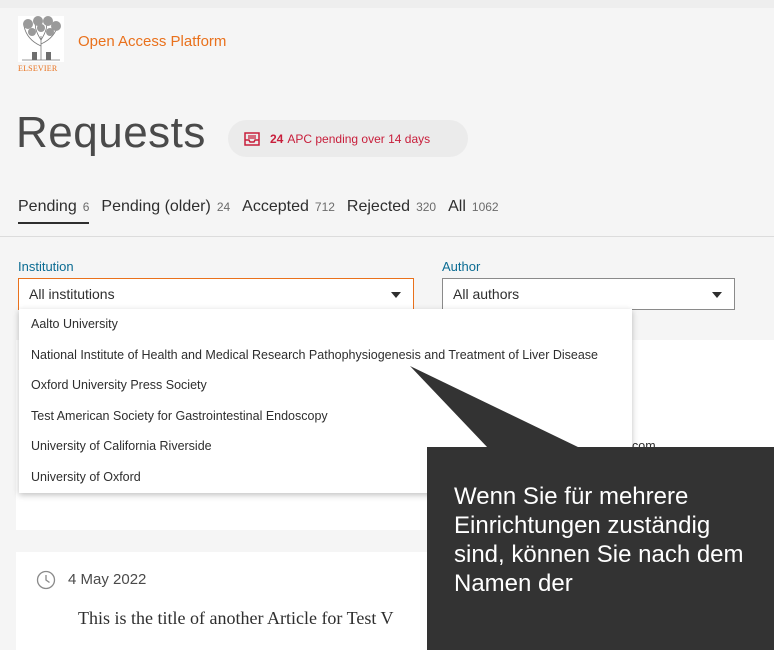  I want to click on tab-count: 6, so click(86, 207).